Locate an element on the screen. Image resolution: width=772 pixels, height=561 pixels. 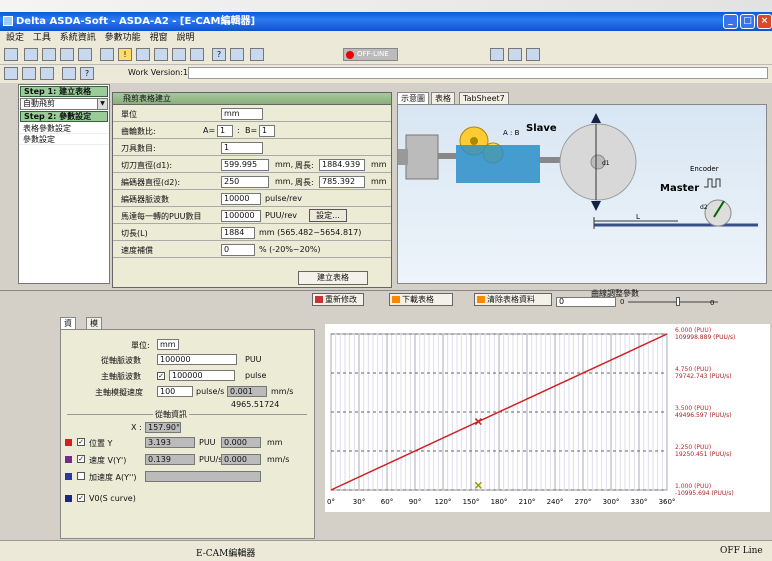
mode-dropdown: 自動飛剪 ▼ is located at coordinates (64, 104).